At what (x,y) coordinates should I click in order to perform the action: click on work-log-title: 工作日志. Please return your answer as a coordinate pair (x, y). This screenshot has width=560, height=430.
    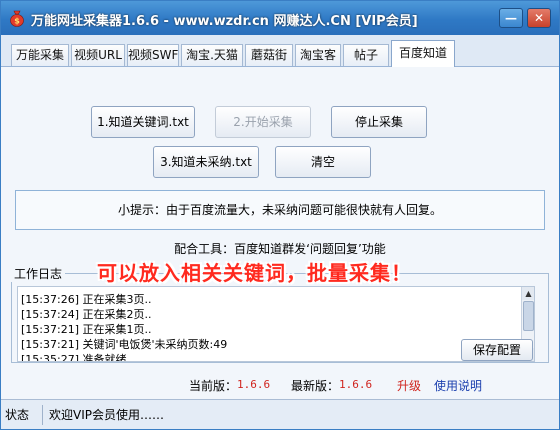
    Looking at the image, I should click on (38, 273).